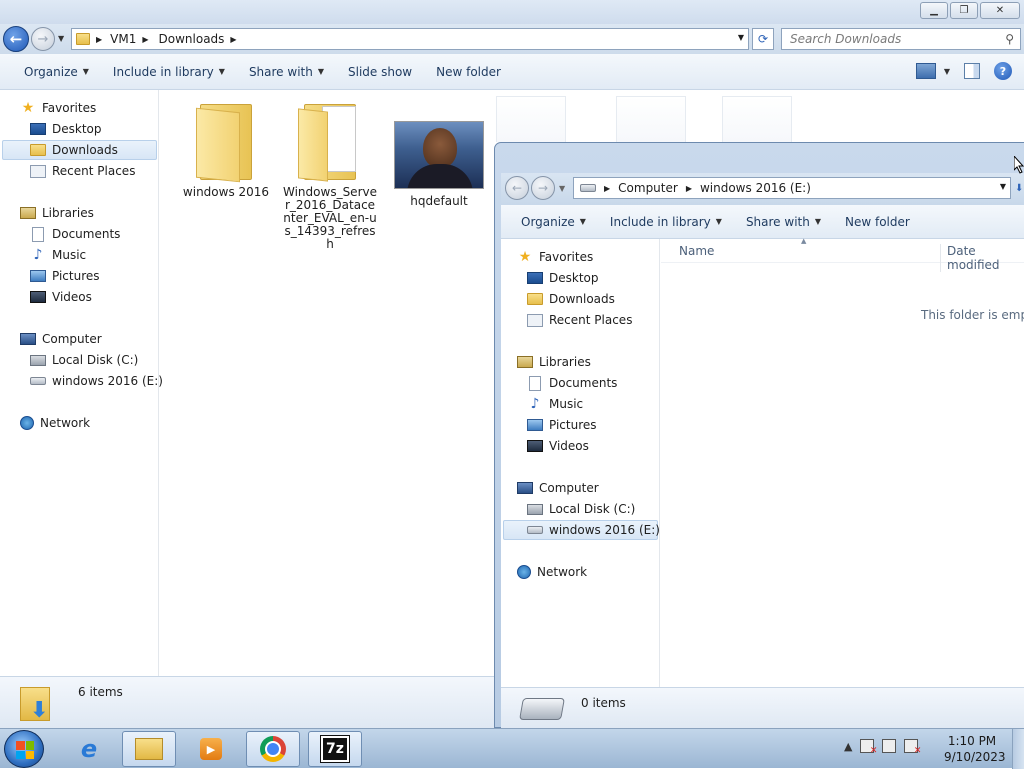  I want to click on taskbar-internet-explorer: e, so click(89, 749).